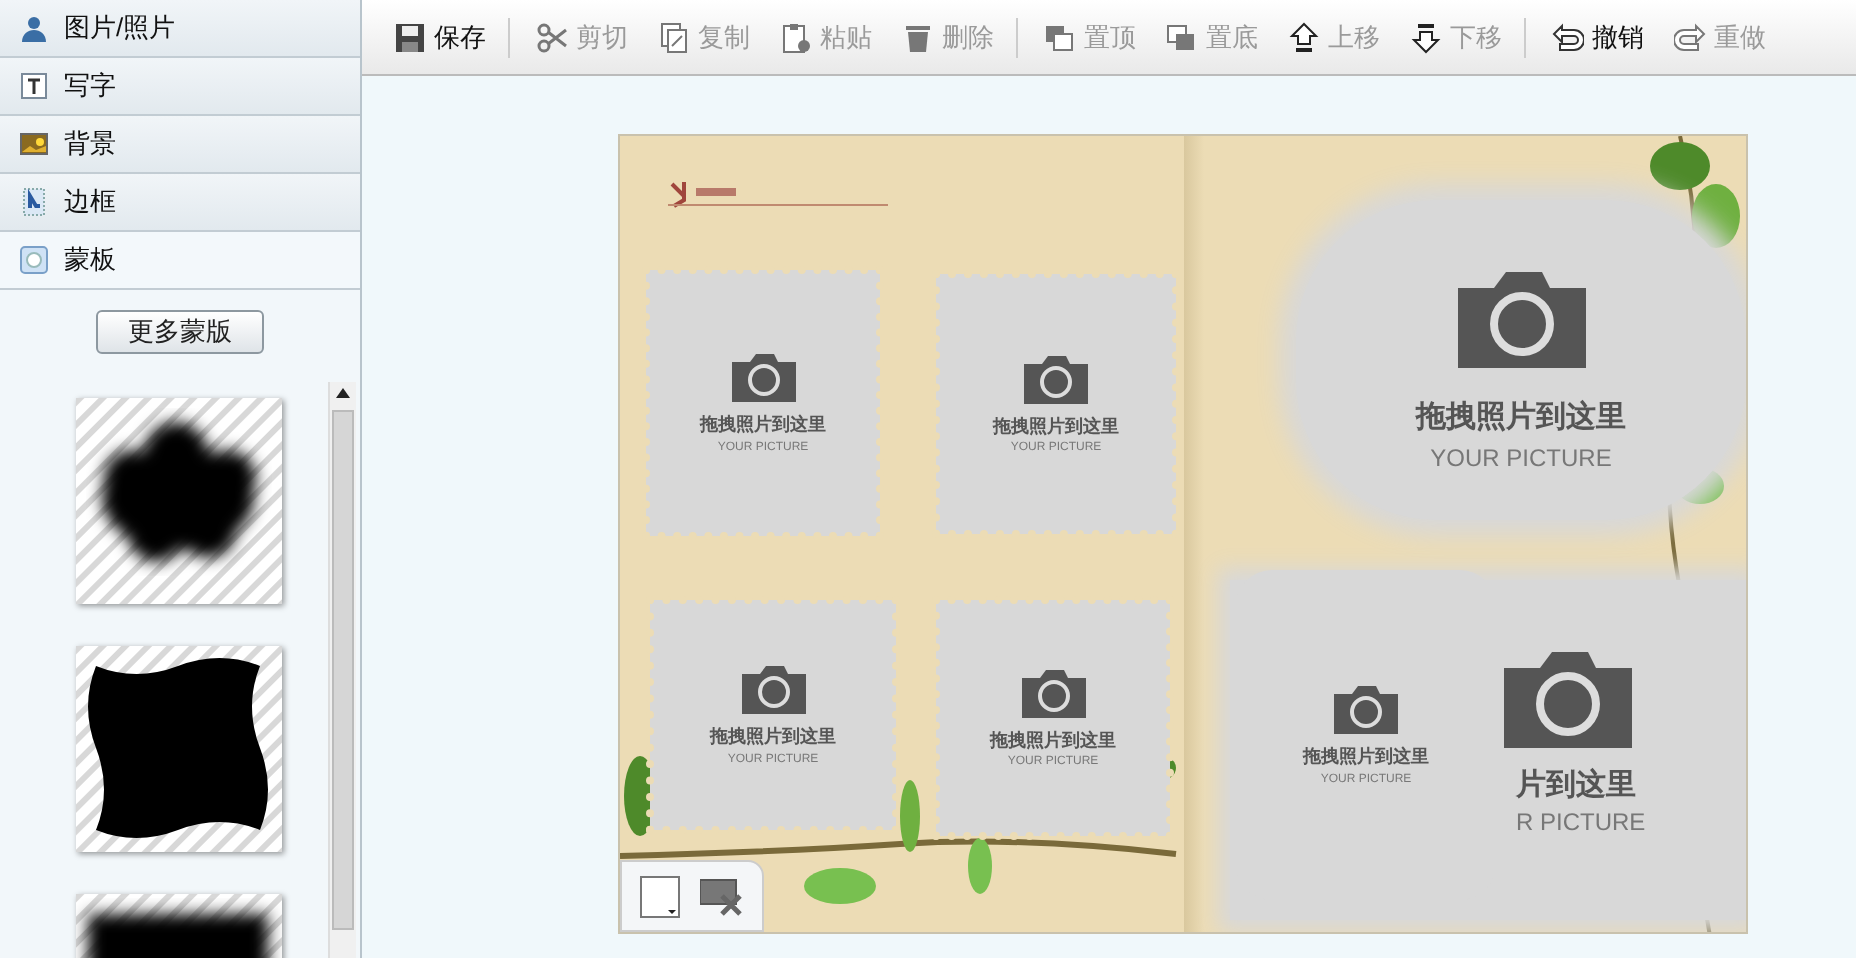 The height and width of the screenshot is (958, 1856). I want to click on drop-hint-subtitle: R PICTURE, so click(1581, 823).